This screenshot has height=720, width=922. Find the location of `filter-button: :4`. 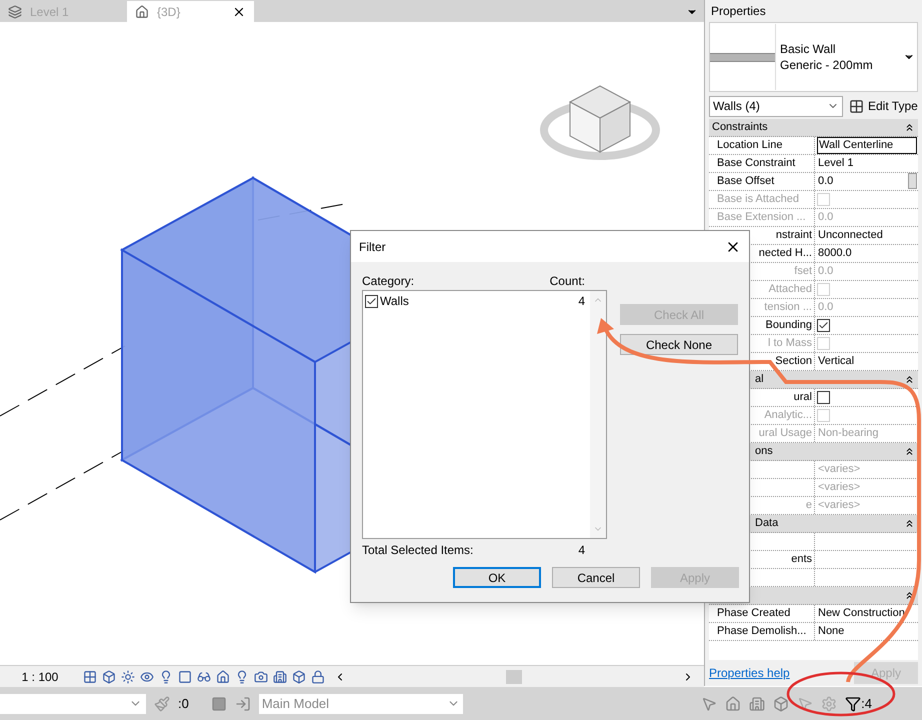

filter-button: :4 is located at coordinates (858, 704).